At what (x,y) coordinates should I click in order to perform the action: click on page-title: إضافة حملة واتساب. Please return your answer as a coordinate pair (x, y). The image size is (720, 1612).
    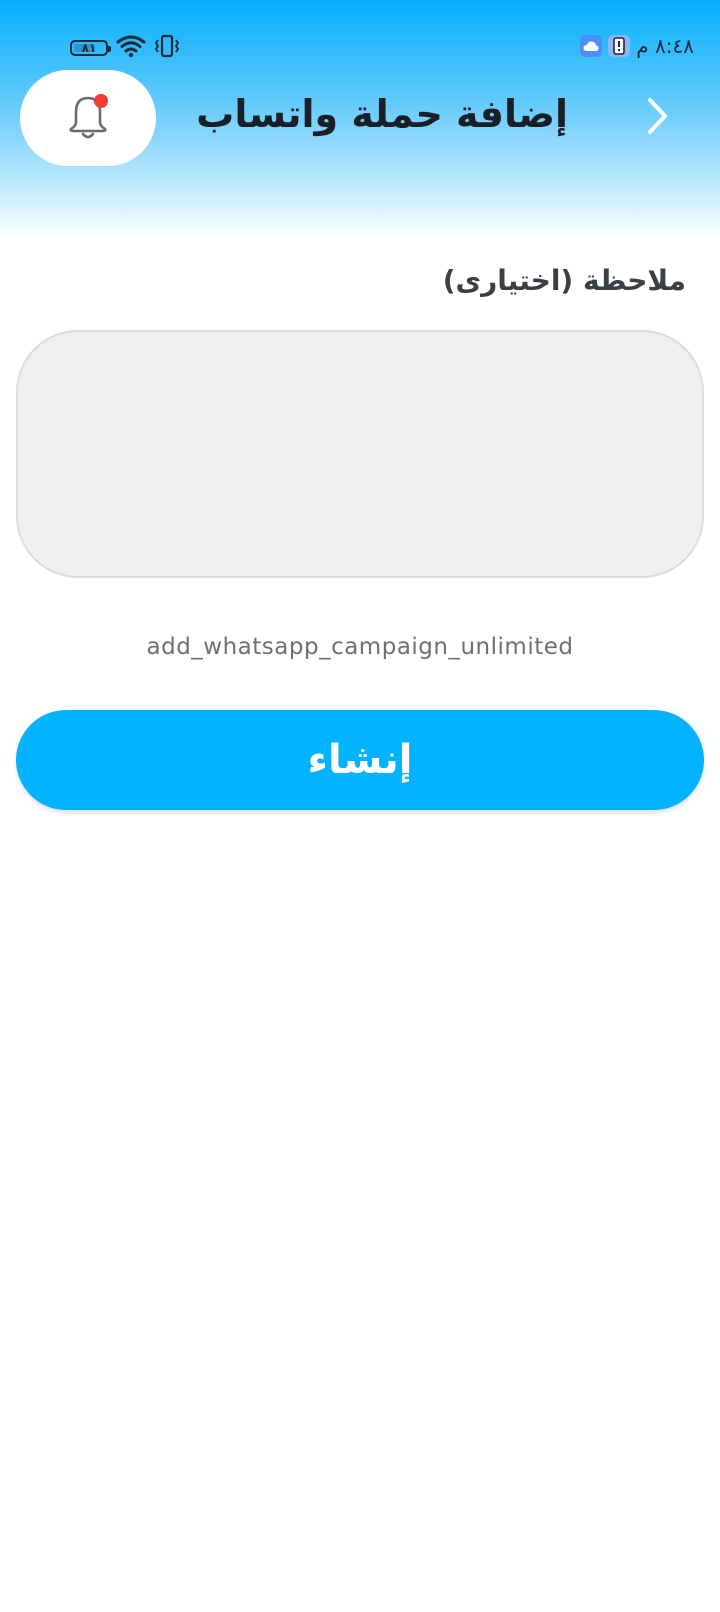
    Looking at the image, I should click on (382, 114).